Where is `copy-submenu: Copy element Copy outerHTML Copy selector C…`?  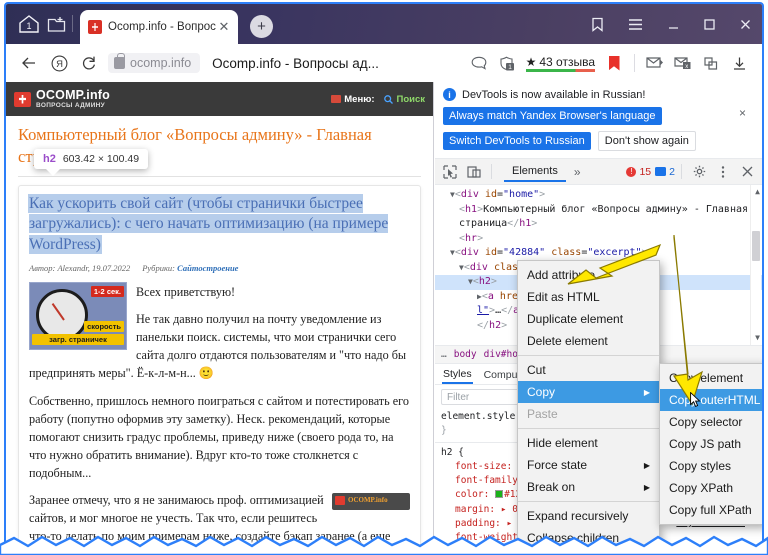
copy-submenu: Copy element Copy outerHTML Copy selector C… is located at coordinates (710, 444).